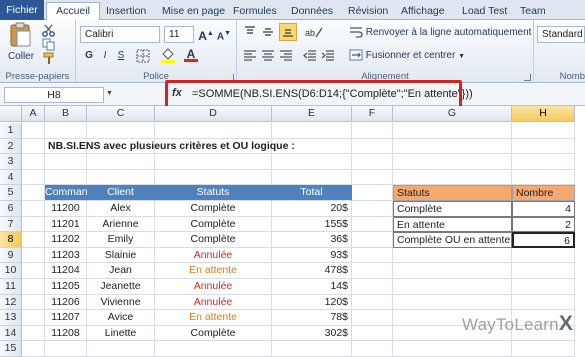  What do you see at coordinates (452, 240) in the screenshot?
I see `summary-cell: Complète OU en attente` at bounding box center [452, 240].